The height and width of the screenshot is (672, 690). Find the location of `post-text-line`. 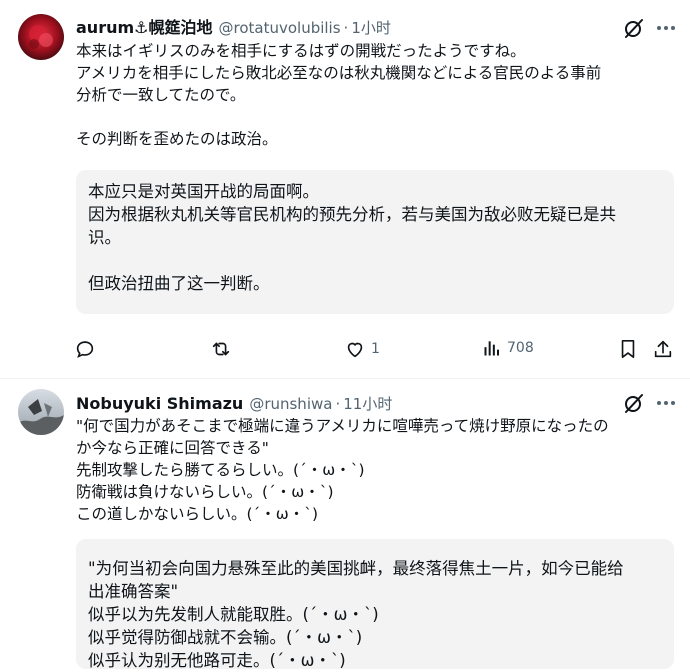

post-text-line is located at coordinates (338, 117).